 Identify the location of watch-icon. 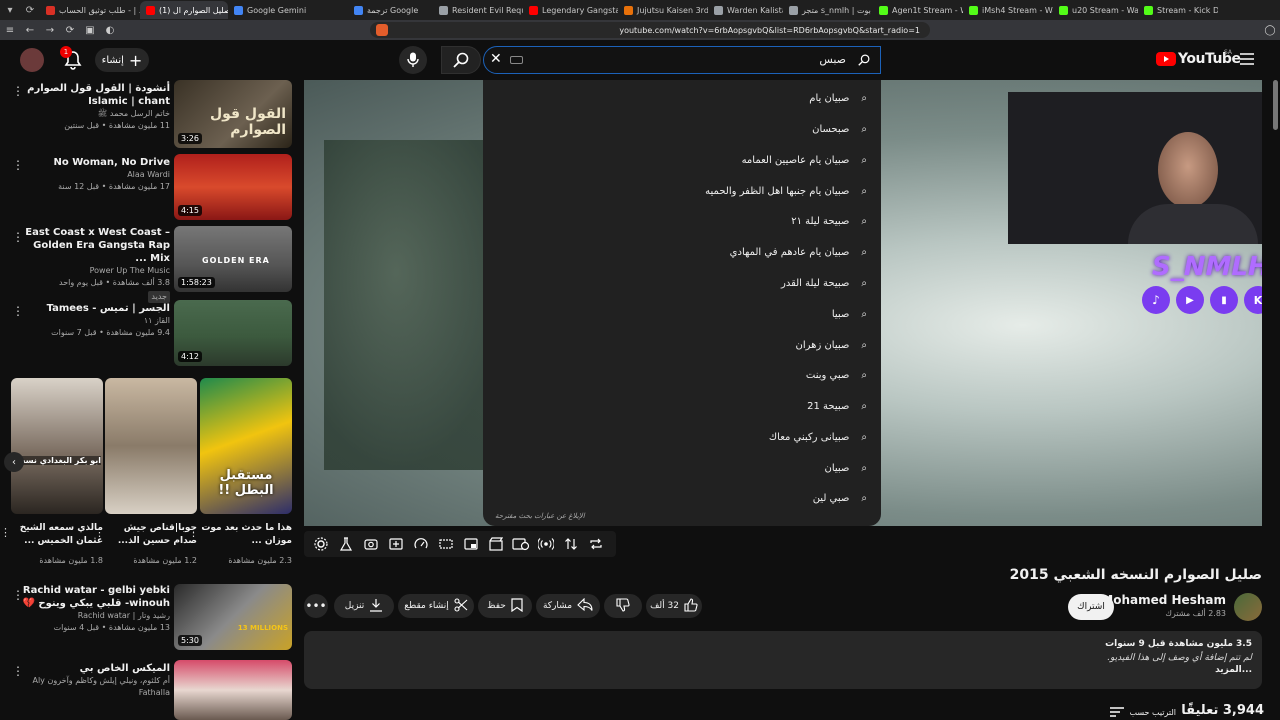
(521, 544).